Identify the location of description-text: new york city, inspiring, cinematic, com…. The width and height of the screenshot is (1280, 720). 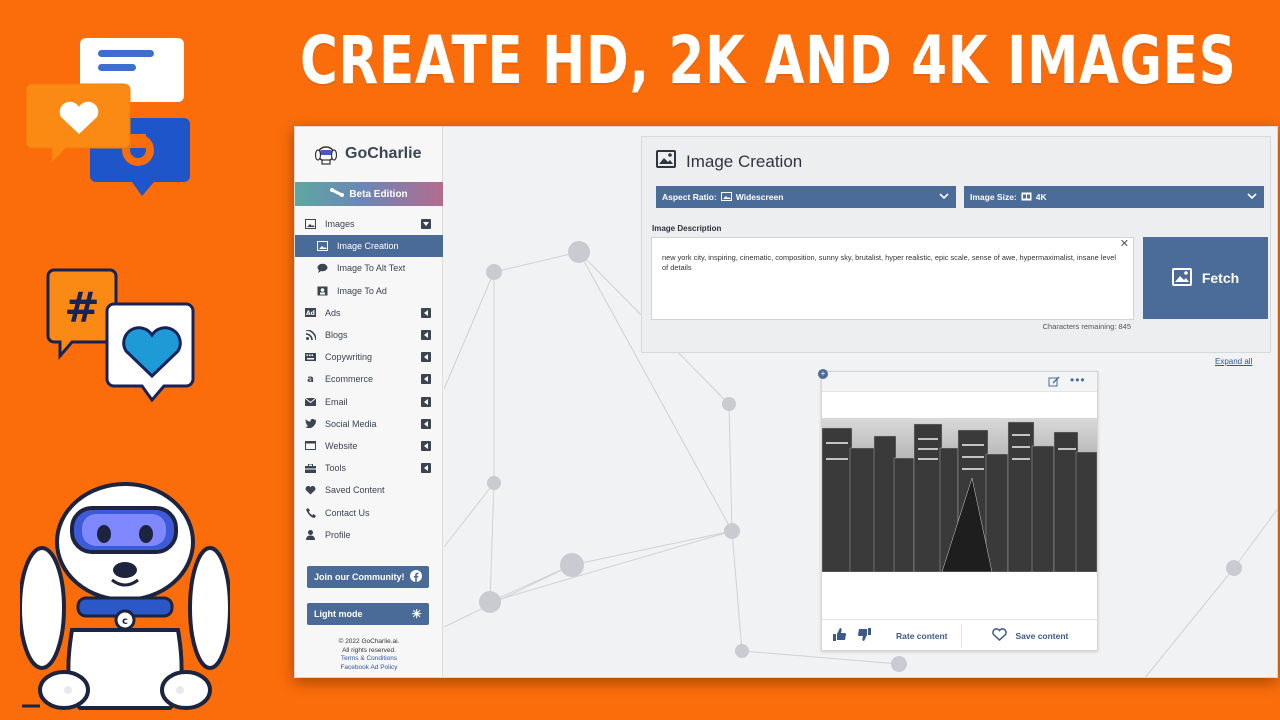
(889, 262).